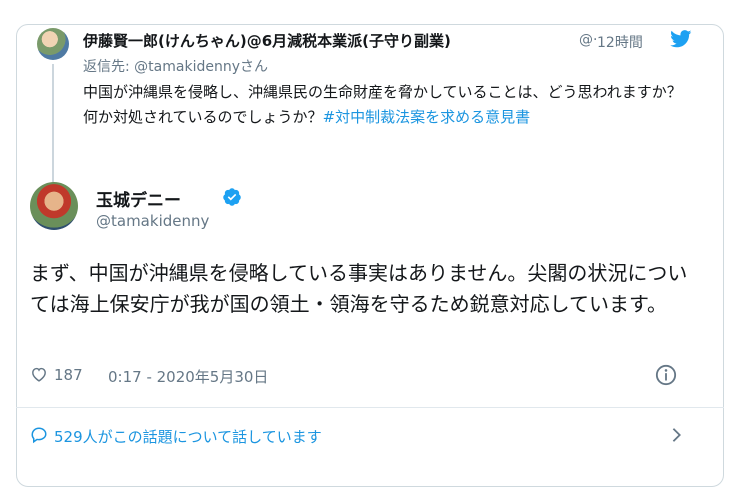 This screenshot has height=503, width=736. What do you see at coordinates (370, 407) in the screenshot?
I see `card-divider` at bounding box center [370, 407].